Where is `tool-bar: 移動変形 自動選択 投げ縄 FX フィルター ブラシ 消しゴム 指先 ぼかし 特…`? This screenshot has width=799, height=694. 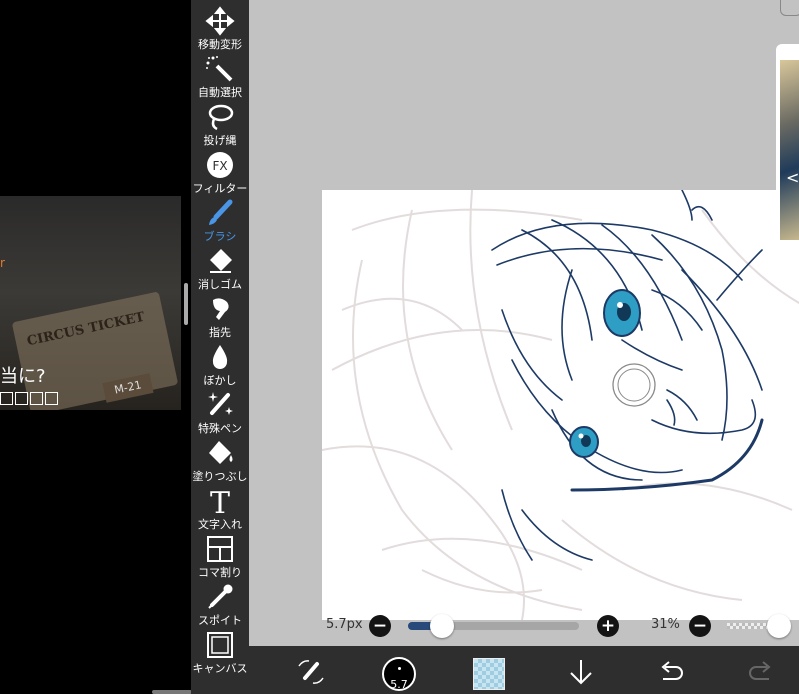
tool-bar: 移動変形 自動選択 投げ縄 FX フィルター ブラシ 消しゴム 指先 ぼかし 特… is located at coordinates (220, 347).